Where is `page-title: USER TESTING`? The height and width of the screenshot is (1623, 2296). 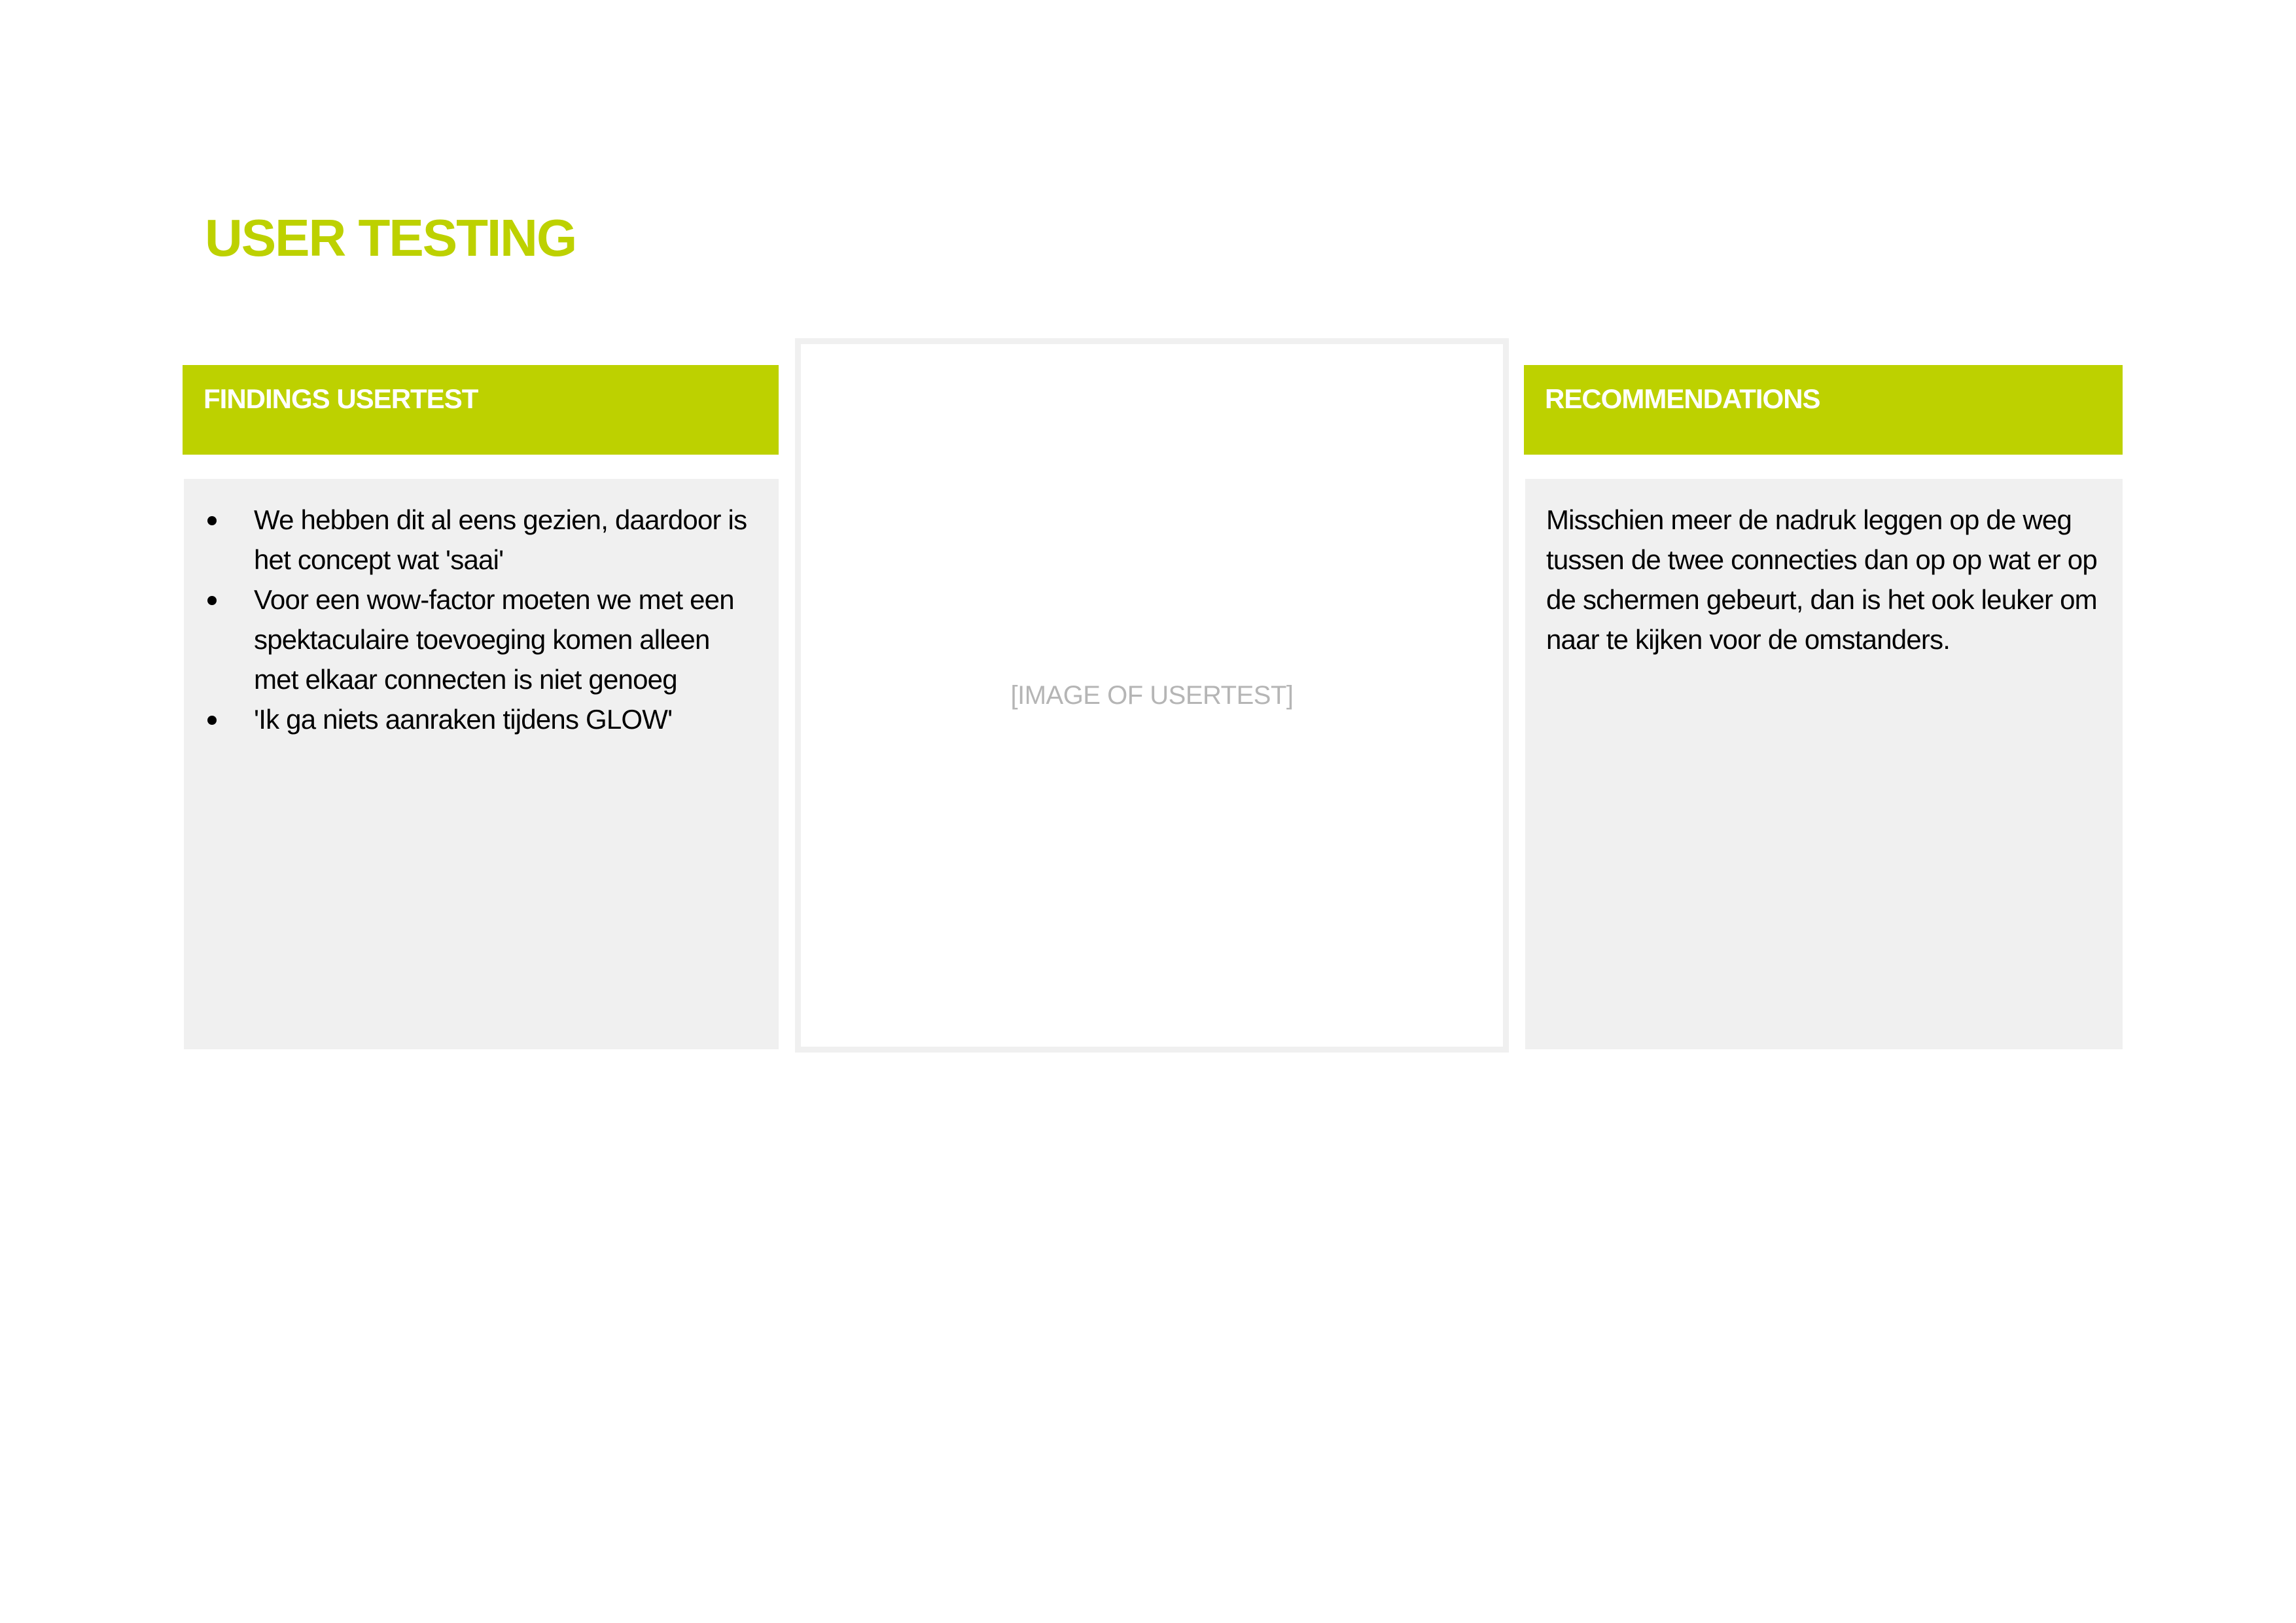
page-title: USER TESTING is located at coordinates (391, 238).